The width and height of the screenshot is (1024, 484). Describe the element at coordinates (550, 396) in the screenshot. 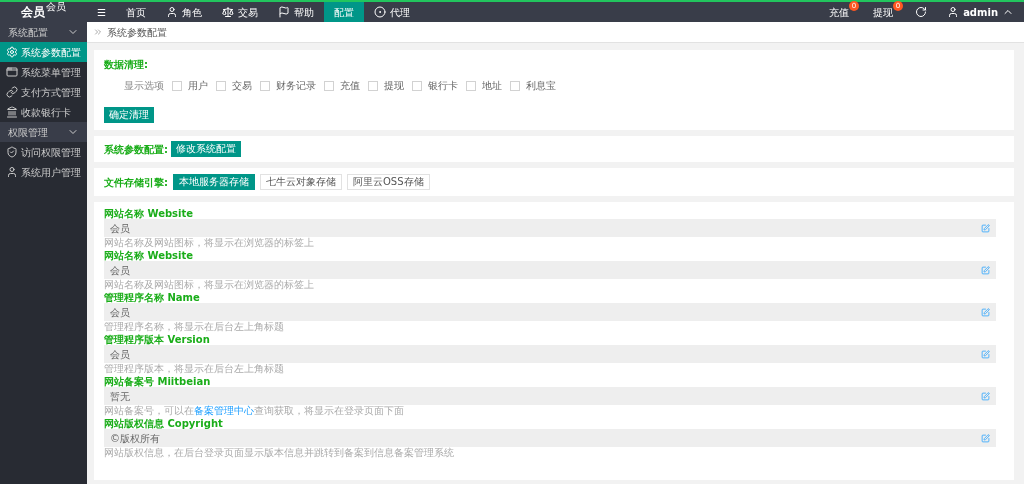

I see `input-field: 暂无` at that location.